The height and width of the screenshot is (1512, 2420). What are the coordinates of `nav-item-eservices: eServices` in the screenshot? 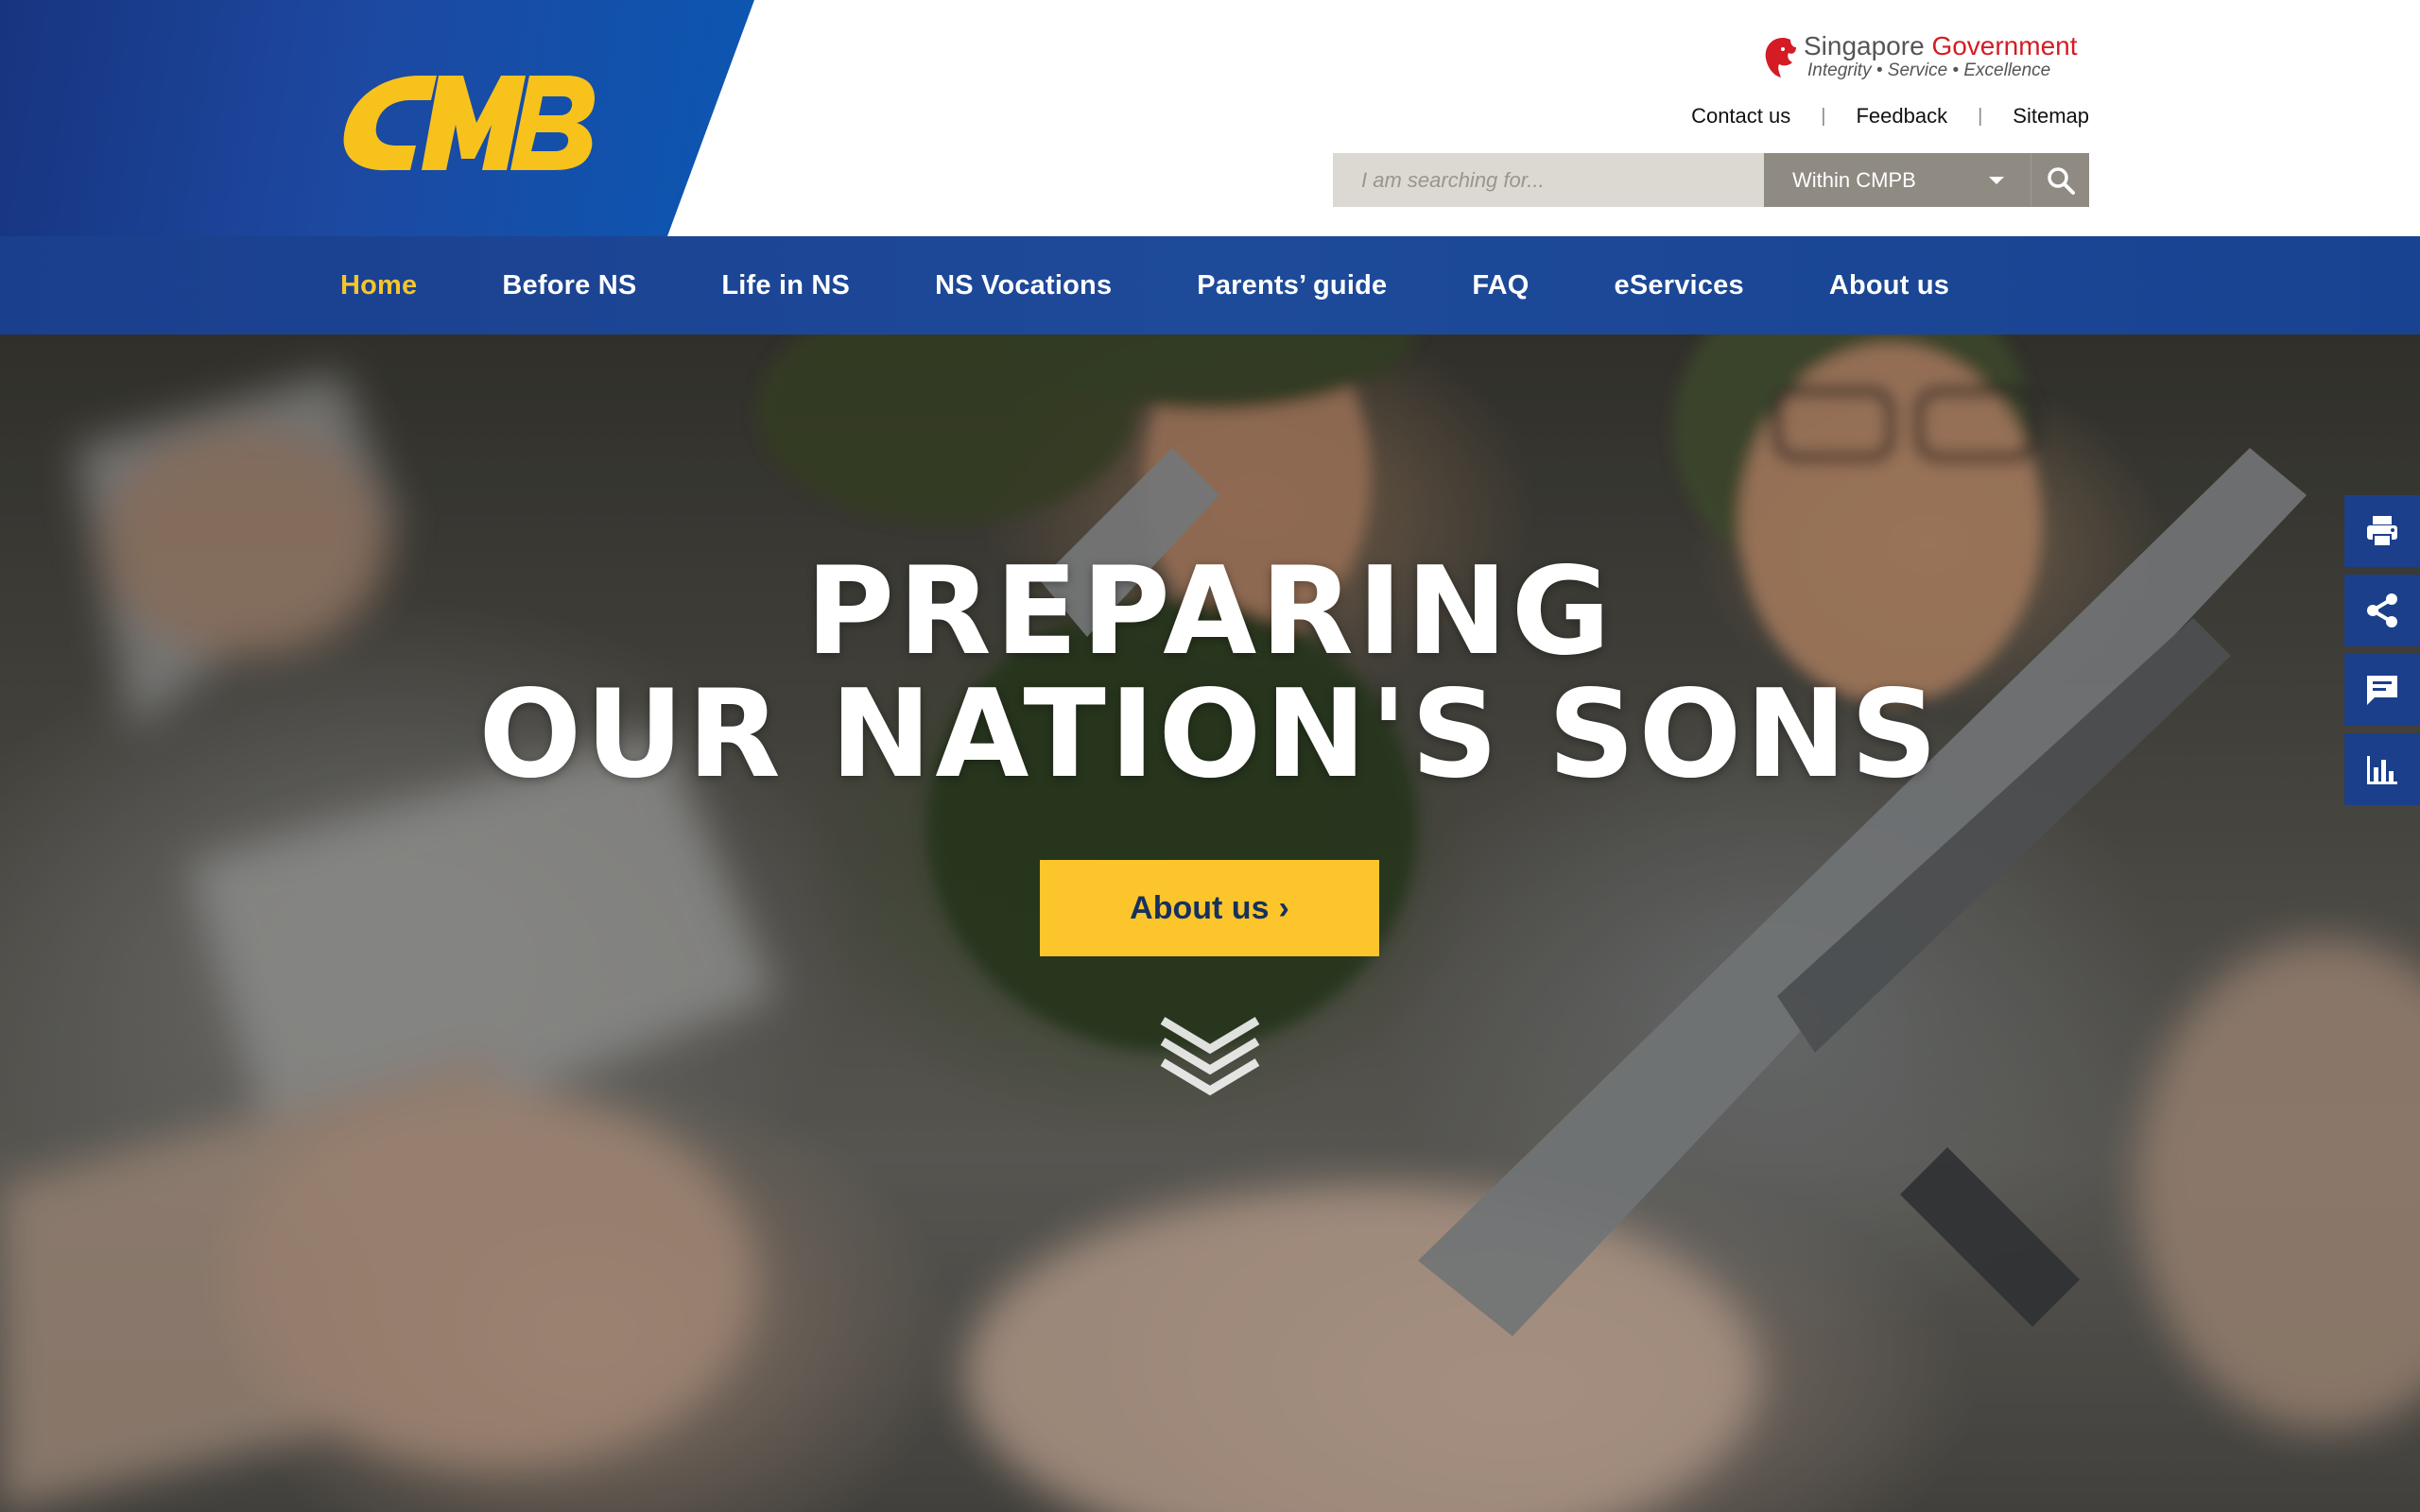 It's located at (1680, 285).